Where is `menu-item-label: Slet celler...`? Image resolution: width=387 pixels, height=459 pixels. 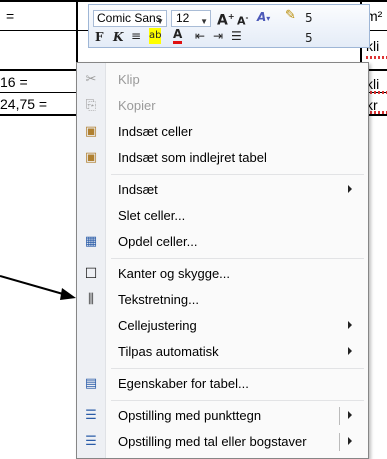 menu-item-label: Slet celler... is located at coordinates (152, 215).